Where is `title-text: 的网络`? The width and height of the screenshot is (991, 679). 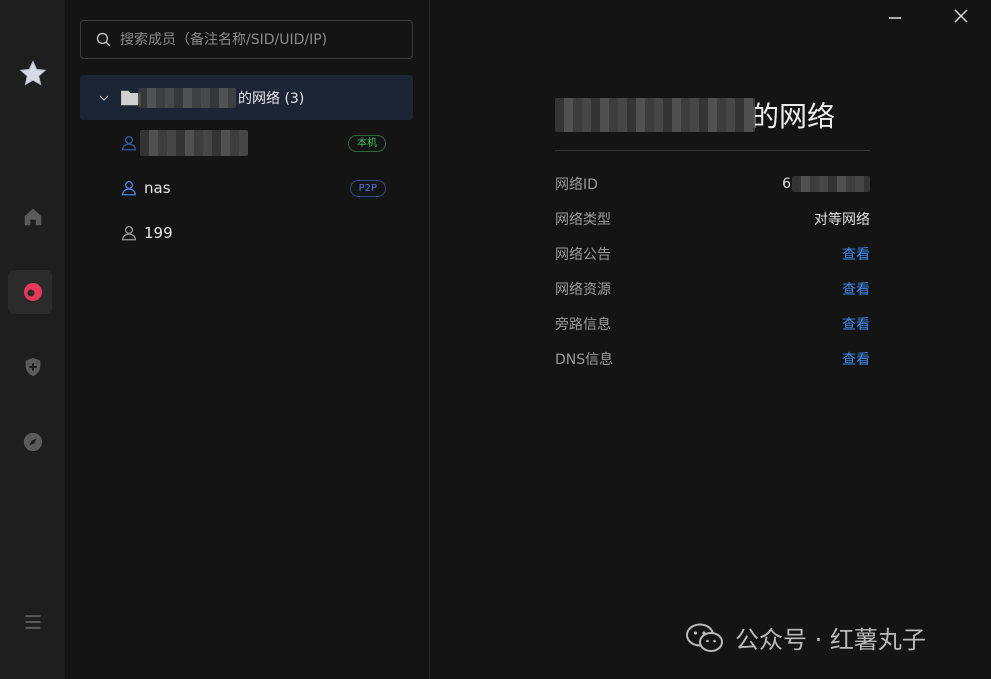 title-text: 的网络 is located at coordinates (793, 116).